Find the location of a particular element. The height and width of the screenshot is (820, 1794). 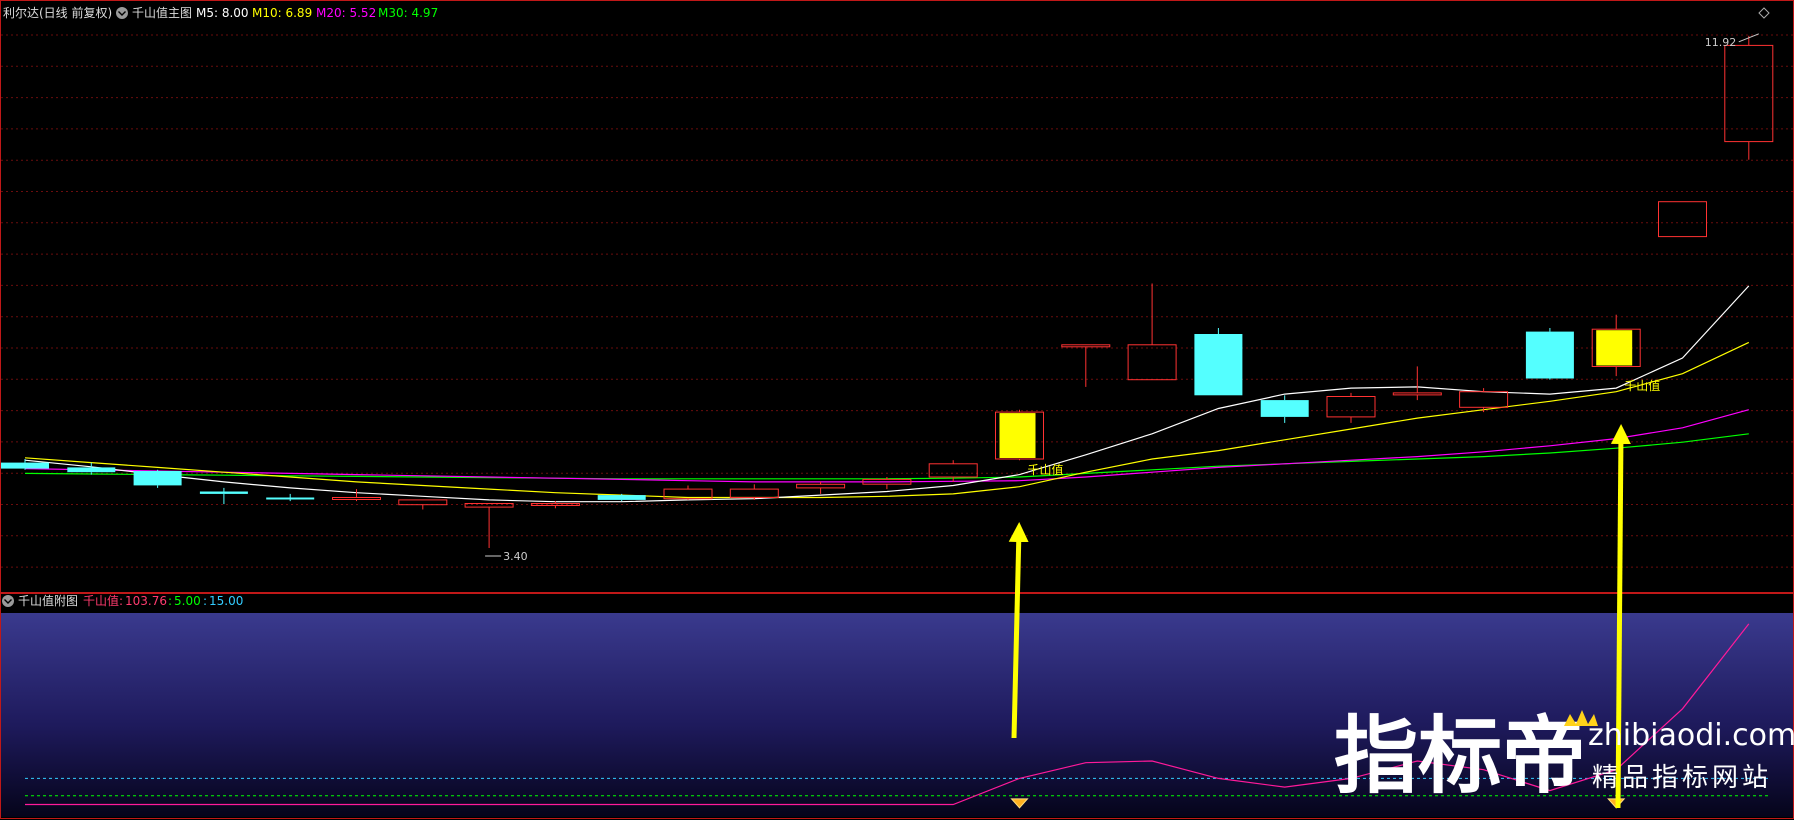

ma5-legend: M5: 8.00 is located at coordinates (222, 13).